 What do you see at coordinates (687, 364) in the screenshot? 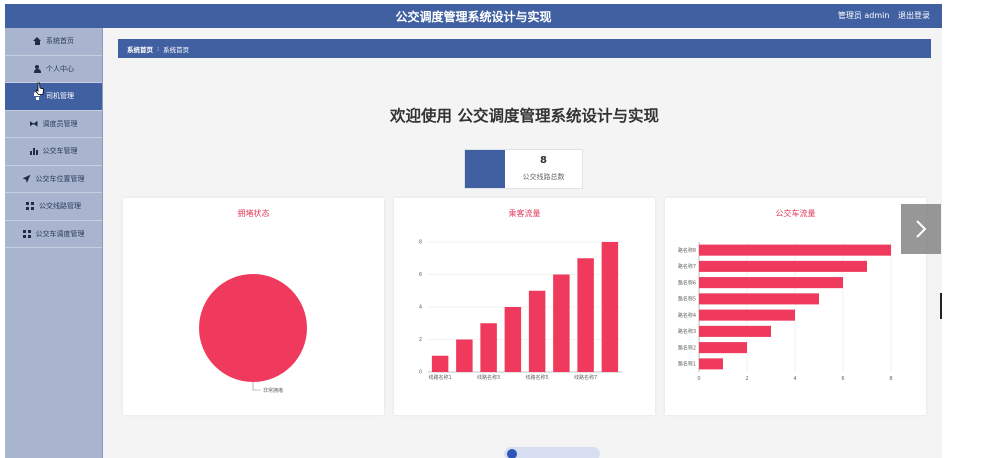
I see `y-tick-label: 路名称1` at bounding box center [687, 364].